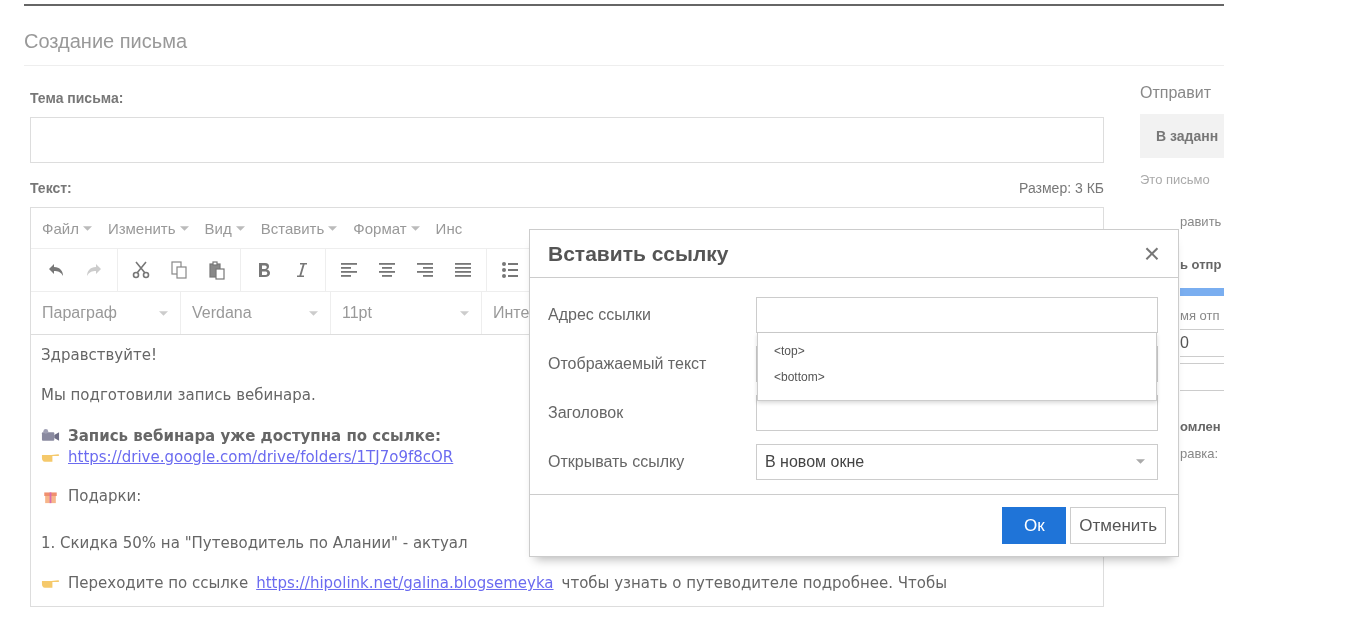  I want to click on menu-item: Инс, so click(449, 228).